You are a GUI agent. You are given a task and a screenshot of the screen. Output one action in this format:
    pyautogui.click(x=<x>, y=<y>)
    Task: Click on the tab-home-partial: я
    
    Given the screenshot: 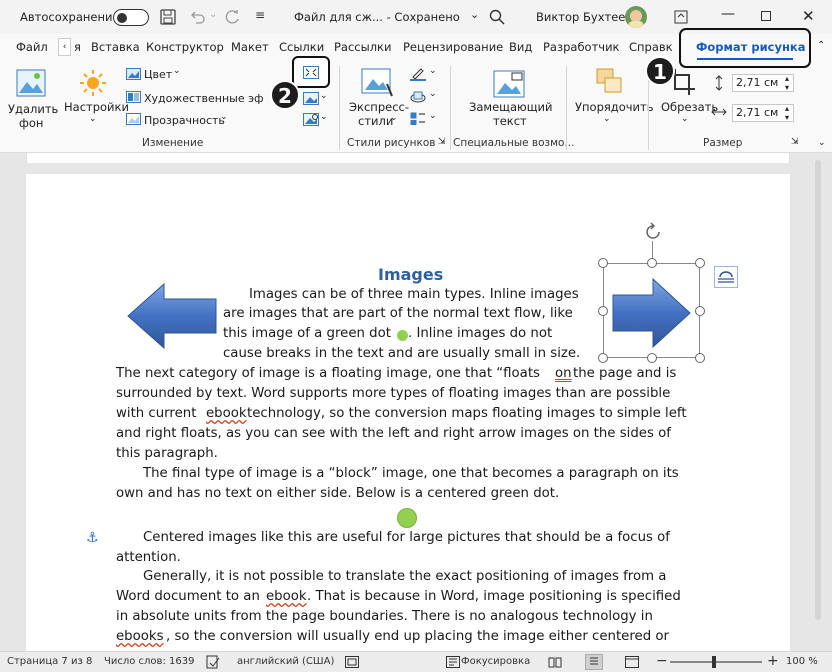 What is the action you would take?
    pyautogui.click(x=77, y=47)
    